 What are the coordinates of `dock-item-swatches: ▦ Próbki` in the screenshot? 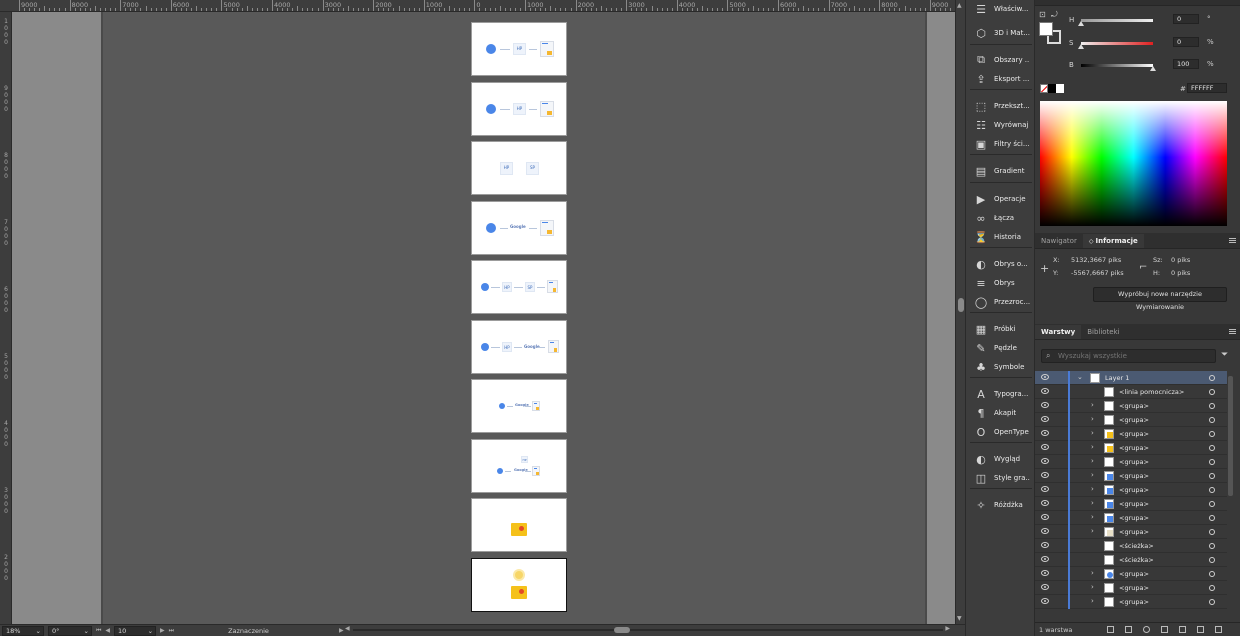 It's located at (1001, 329).